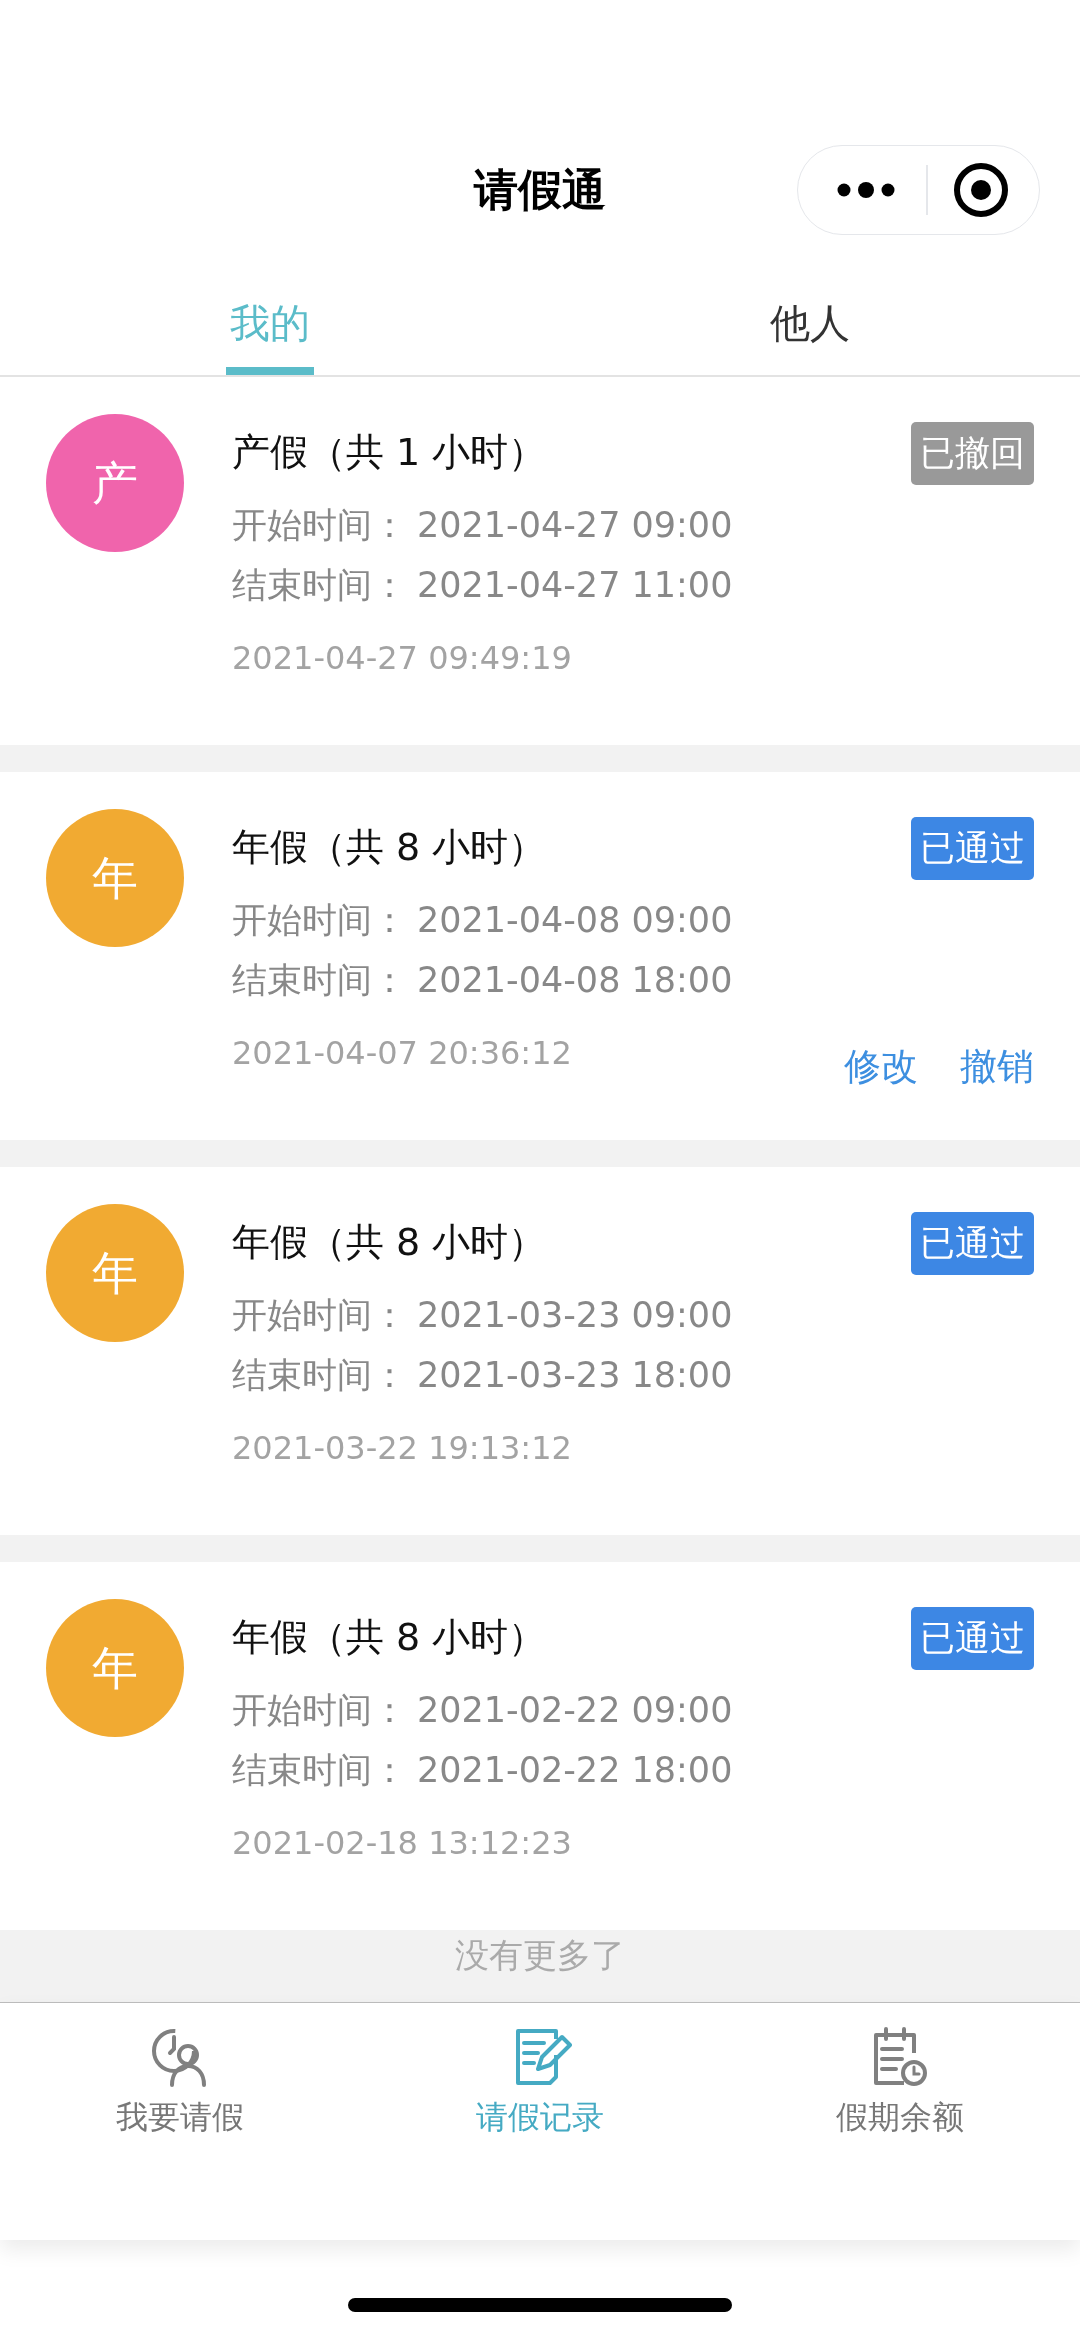  I want to click on more-icon, so click(866, 190).